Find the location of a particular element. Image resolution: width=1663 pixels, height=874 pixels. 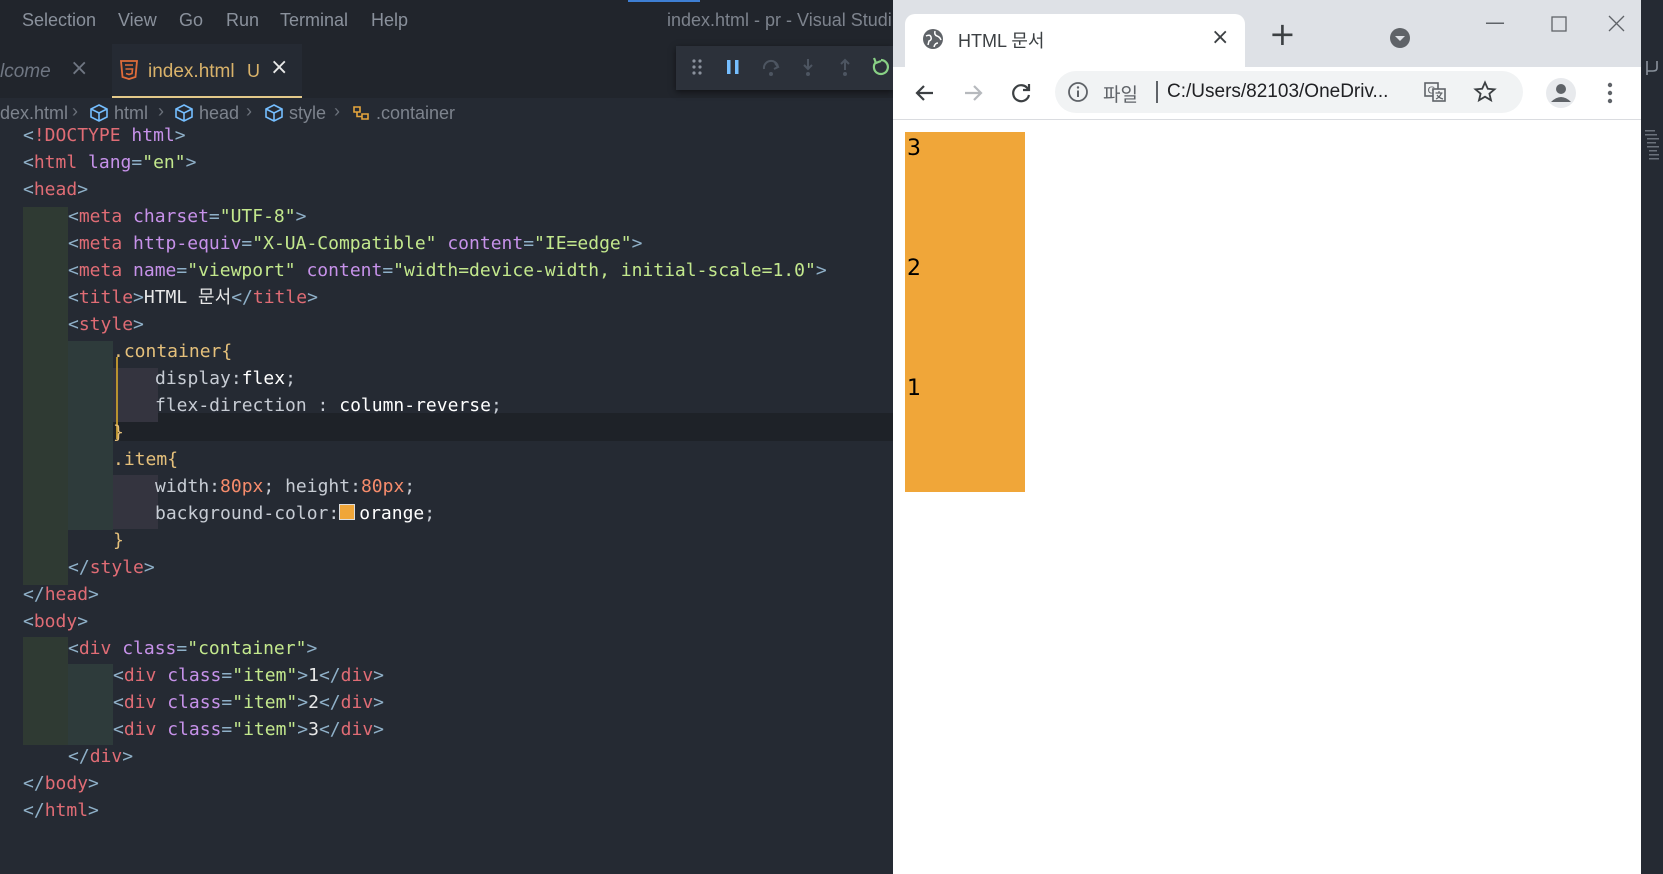

code-line: </head> is located at coordinates (61, 594).